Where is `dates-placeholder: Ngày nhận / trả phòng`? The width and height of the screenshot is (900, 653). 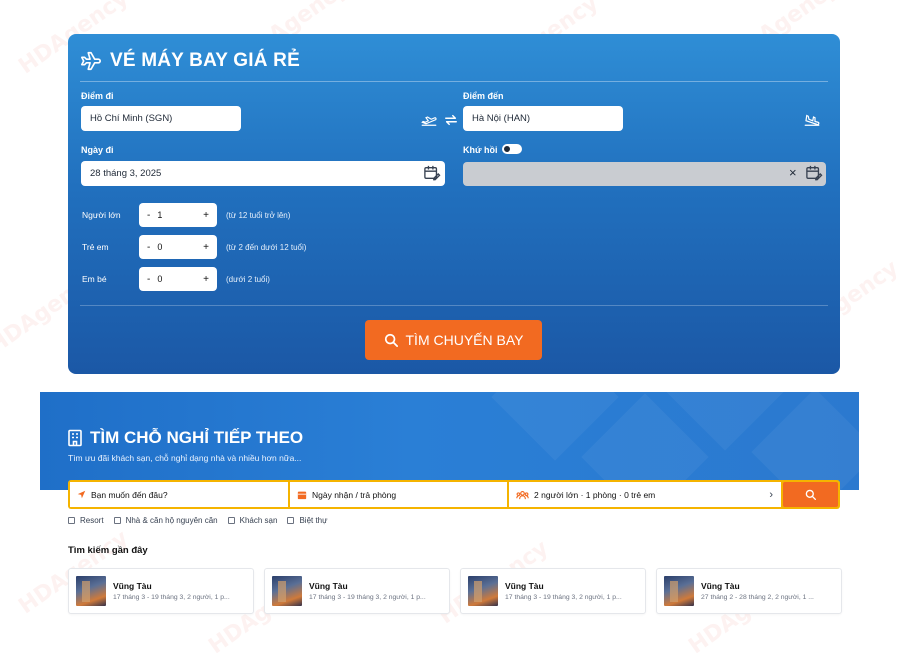
dates-placeholder: Ngày nhận / trả phòng is located at coordinates (354, 494).